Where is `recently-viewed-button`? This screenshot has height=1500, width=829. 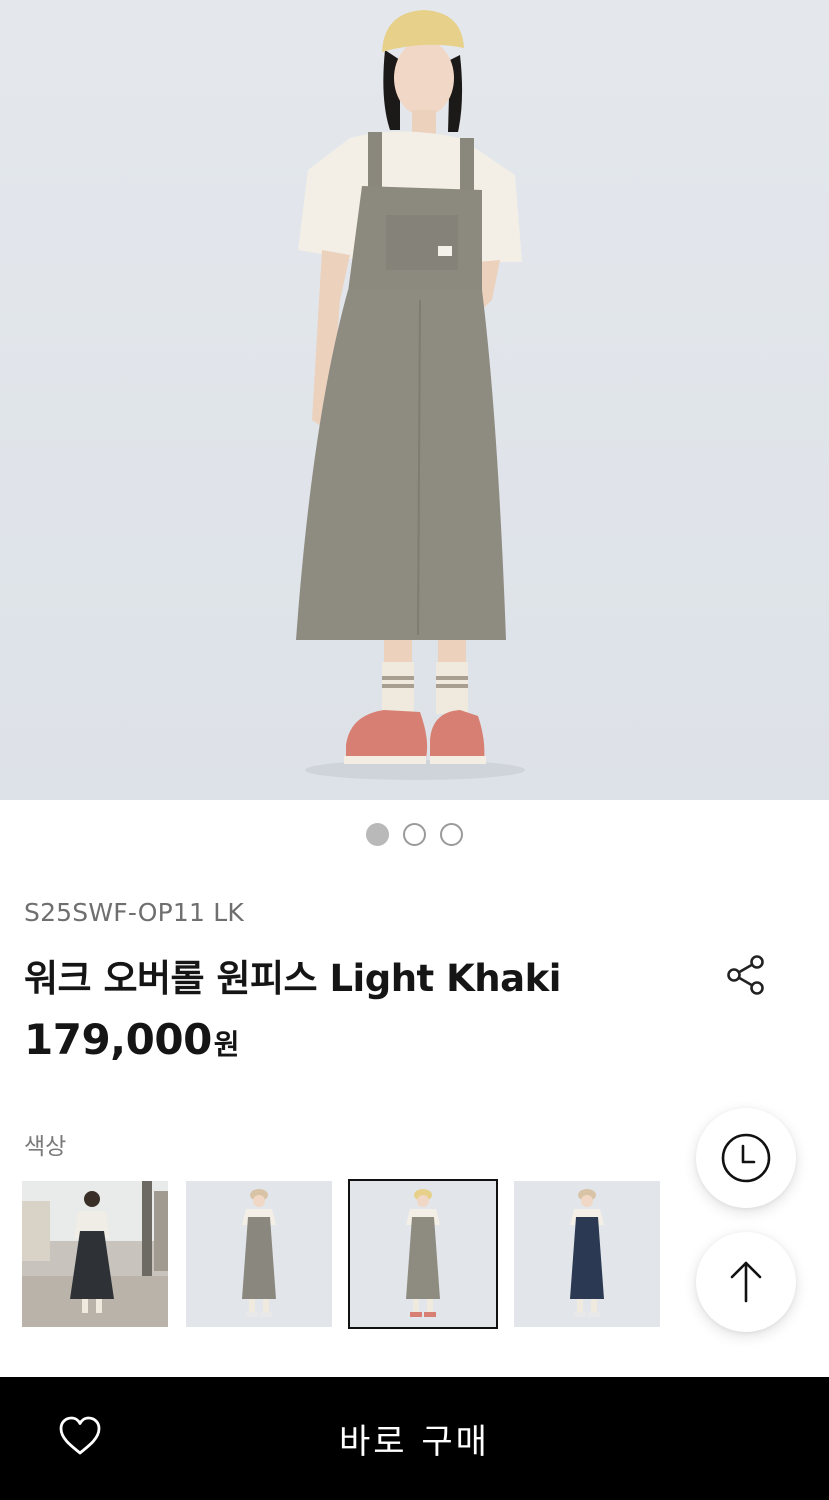 recently-viewed-button is located at coordinates (746, 1158).